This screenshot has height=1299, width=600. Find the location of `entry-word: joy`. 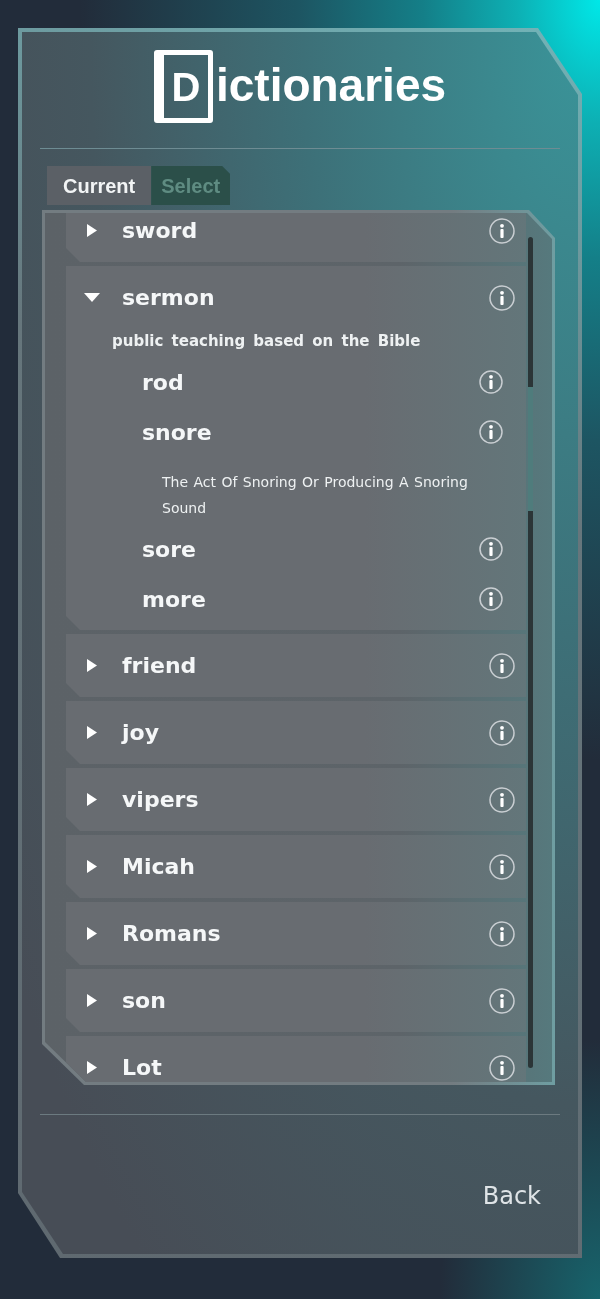

entry-word: joy is located at coordinates (141, 732).